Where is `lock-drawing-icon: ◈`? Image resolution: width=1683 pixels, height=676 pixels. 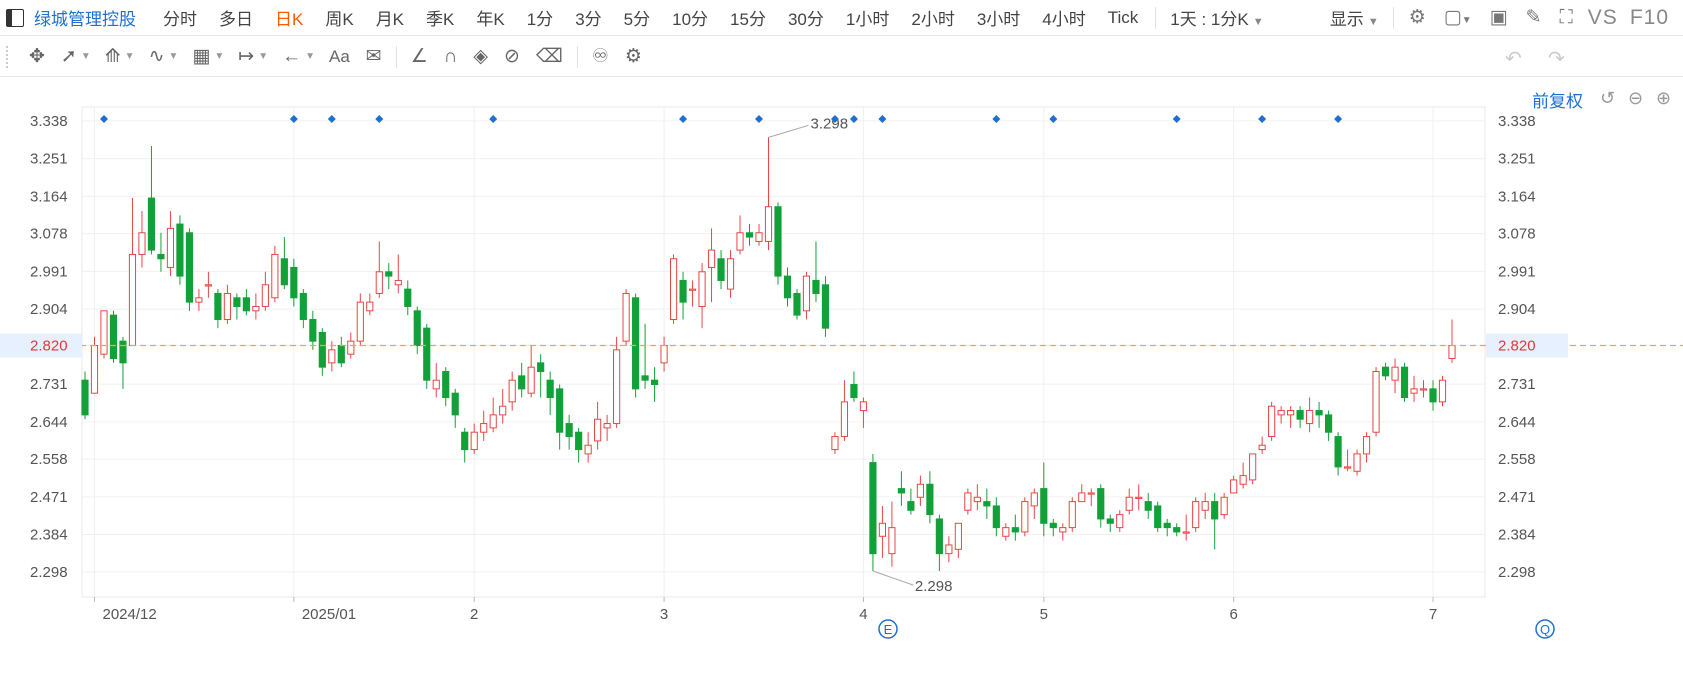
lock-drawing-icon: ◈ is located at coordinates (480, 56).